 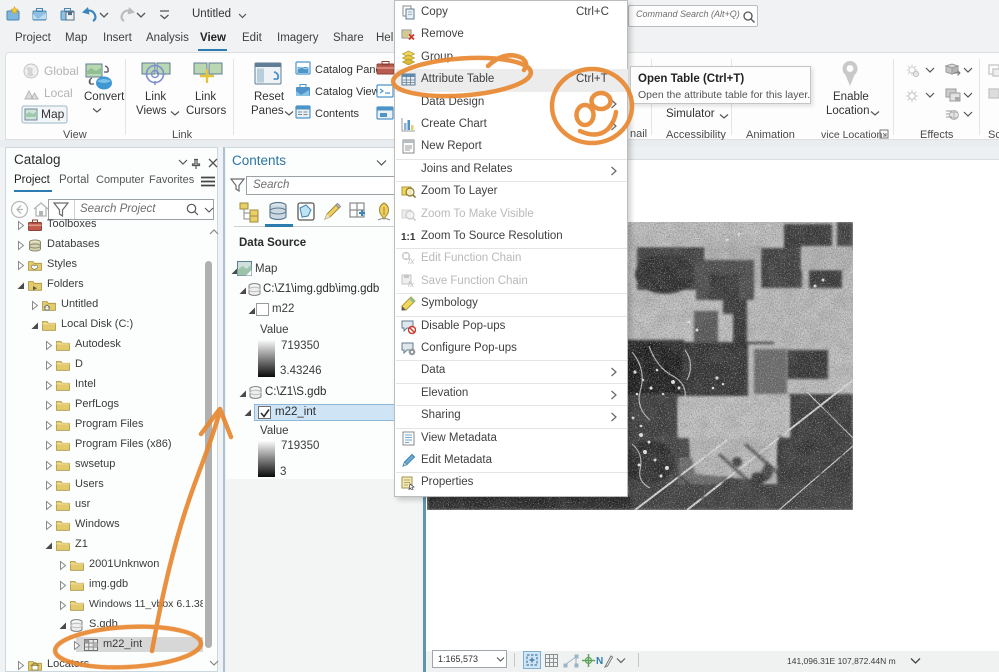 What do you see at coordinates (58, 93) in the screenshot?
I see `svg-text: Local` at bounding box center [58, 93].